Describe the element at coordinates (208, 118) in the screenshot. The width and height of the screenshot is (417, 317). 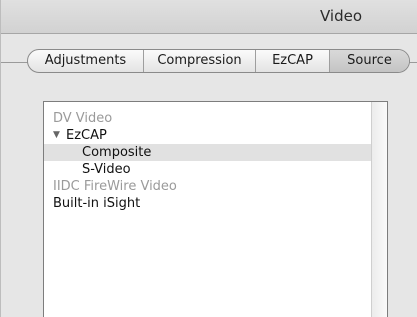
I see `list-item-dv-video: DV Video` at that location.